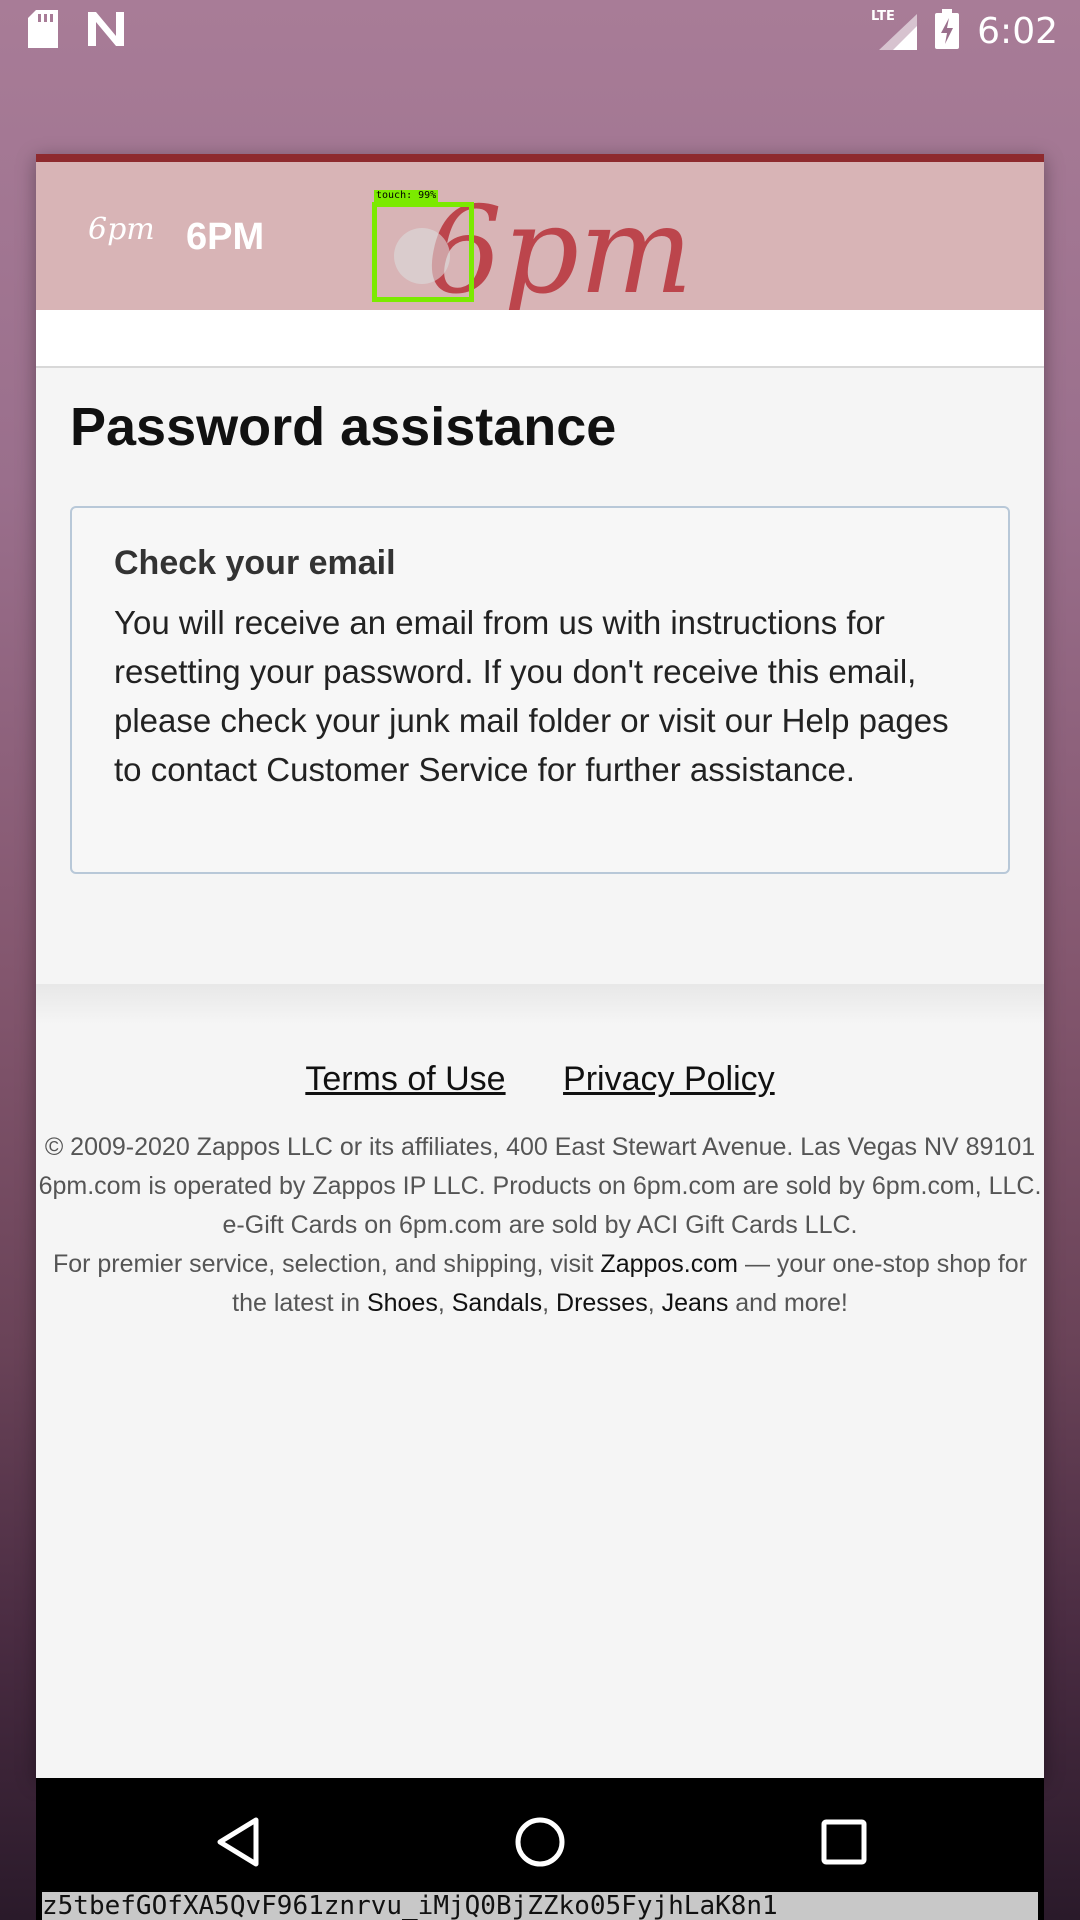  I want to click on home-circle-icon, so click(540, 1842).